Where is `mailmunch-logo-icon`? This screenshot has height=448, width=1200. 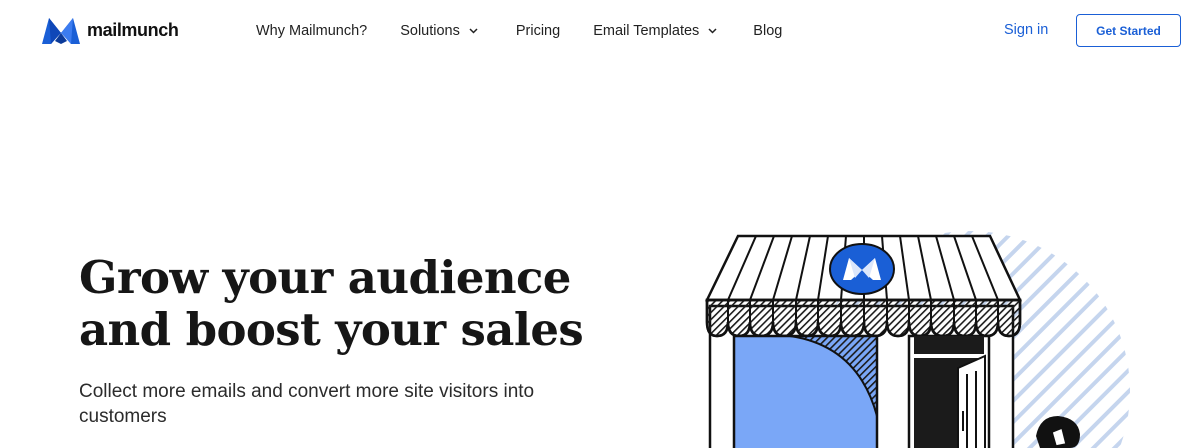
mailmunch-logo-icon is located at coordinates (61, 31).